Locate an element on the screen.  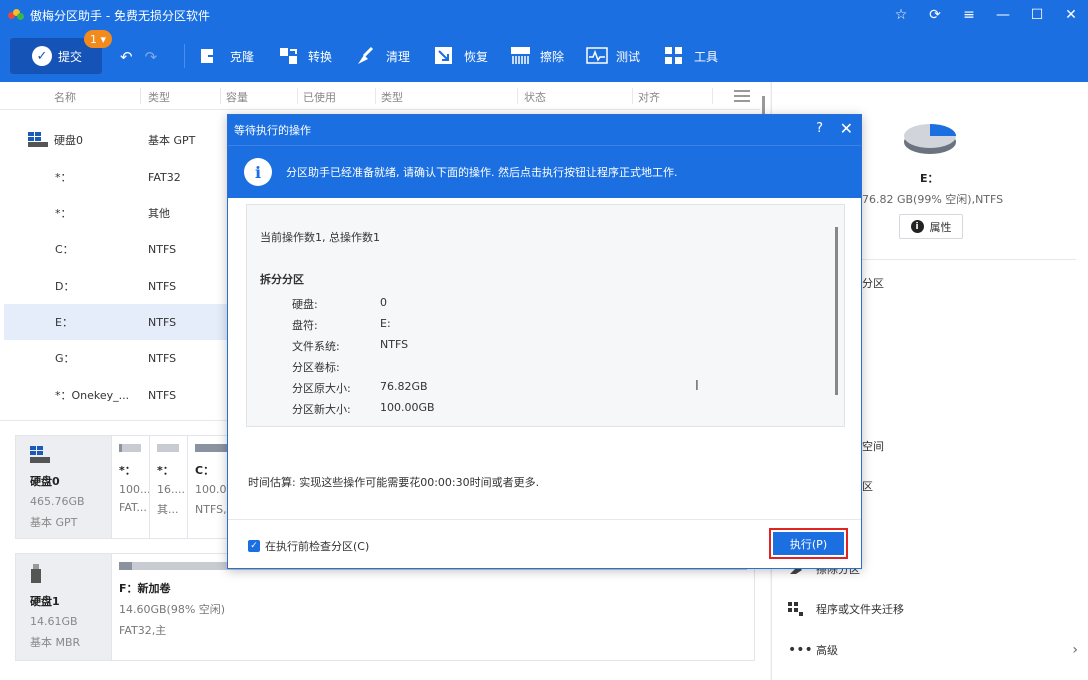
toolbar: ✓ 提交 1 ▾ ↶ ↷ 克隆 转换 清理 恢复 擦除 测试 工具 is located at coordinates (544, 56).